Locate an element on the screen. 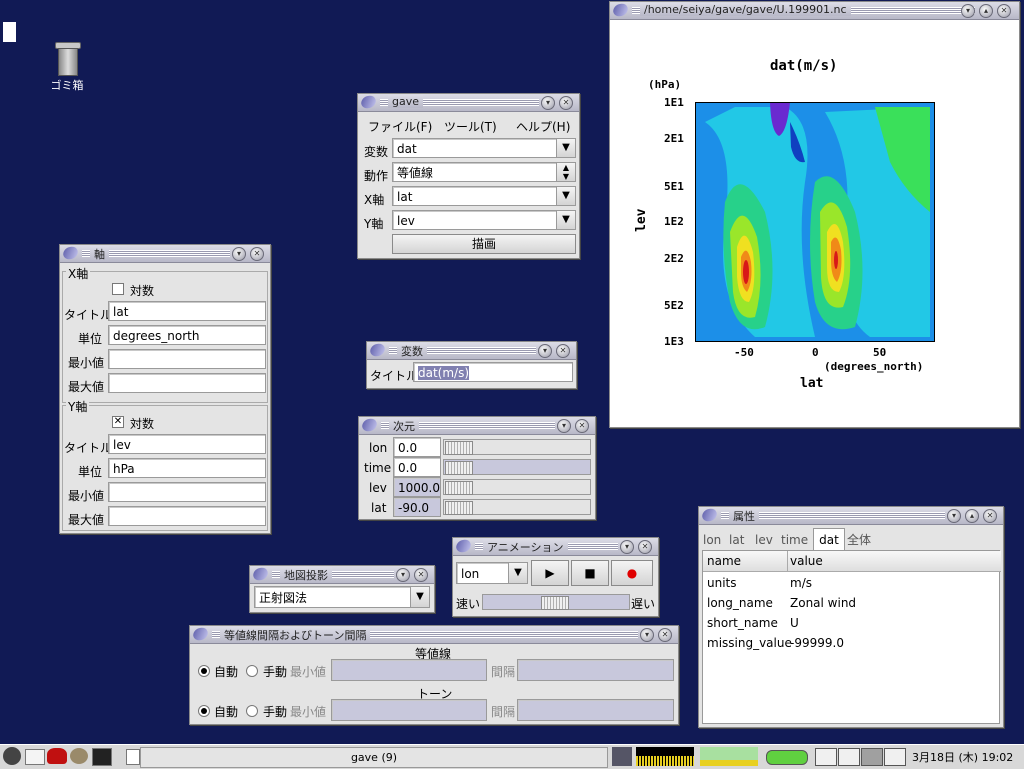  interval-titlebar: 等値線間隔およびトーン間隔 ▾ ✕ is located at coordinates (434, 634).